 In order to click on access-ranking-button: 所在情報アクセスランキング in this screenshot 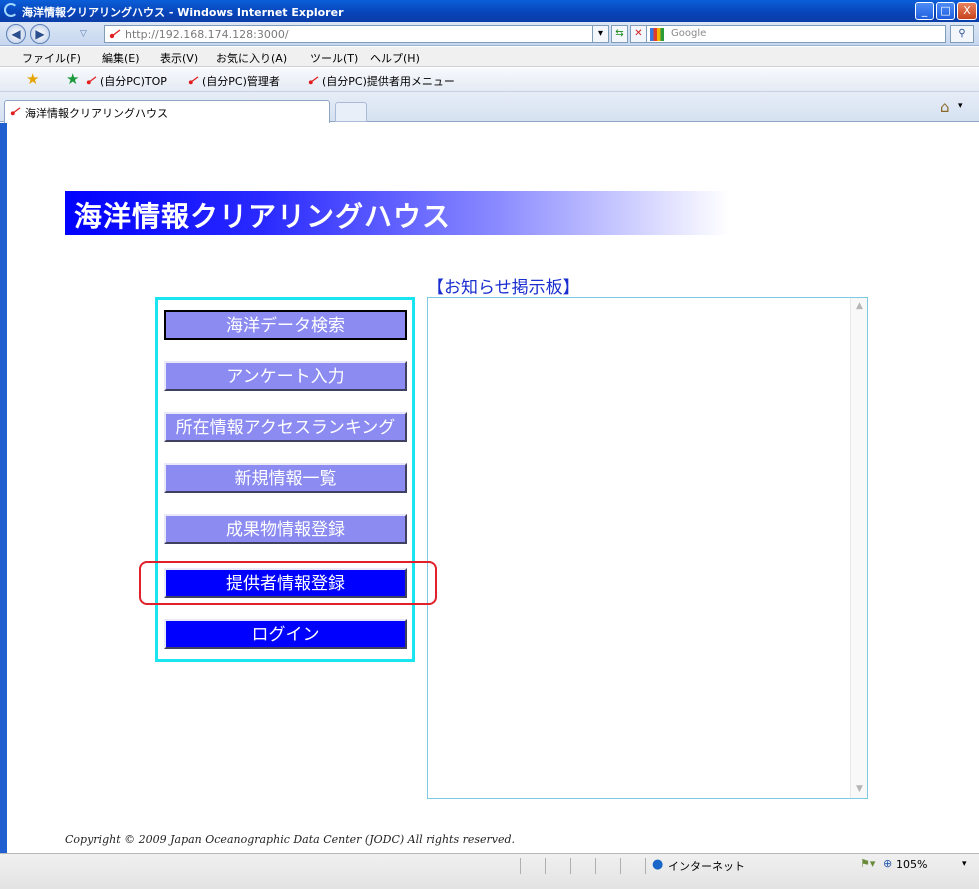, I will do `click(285, 427)`.